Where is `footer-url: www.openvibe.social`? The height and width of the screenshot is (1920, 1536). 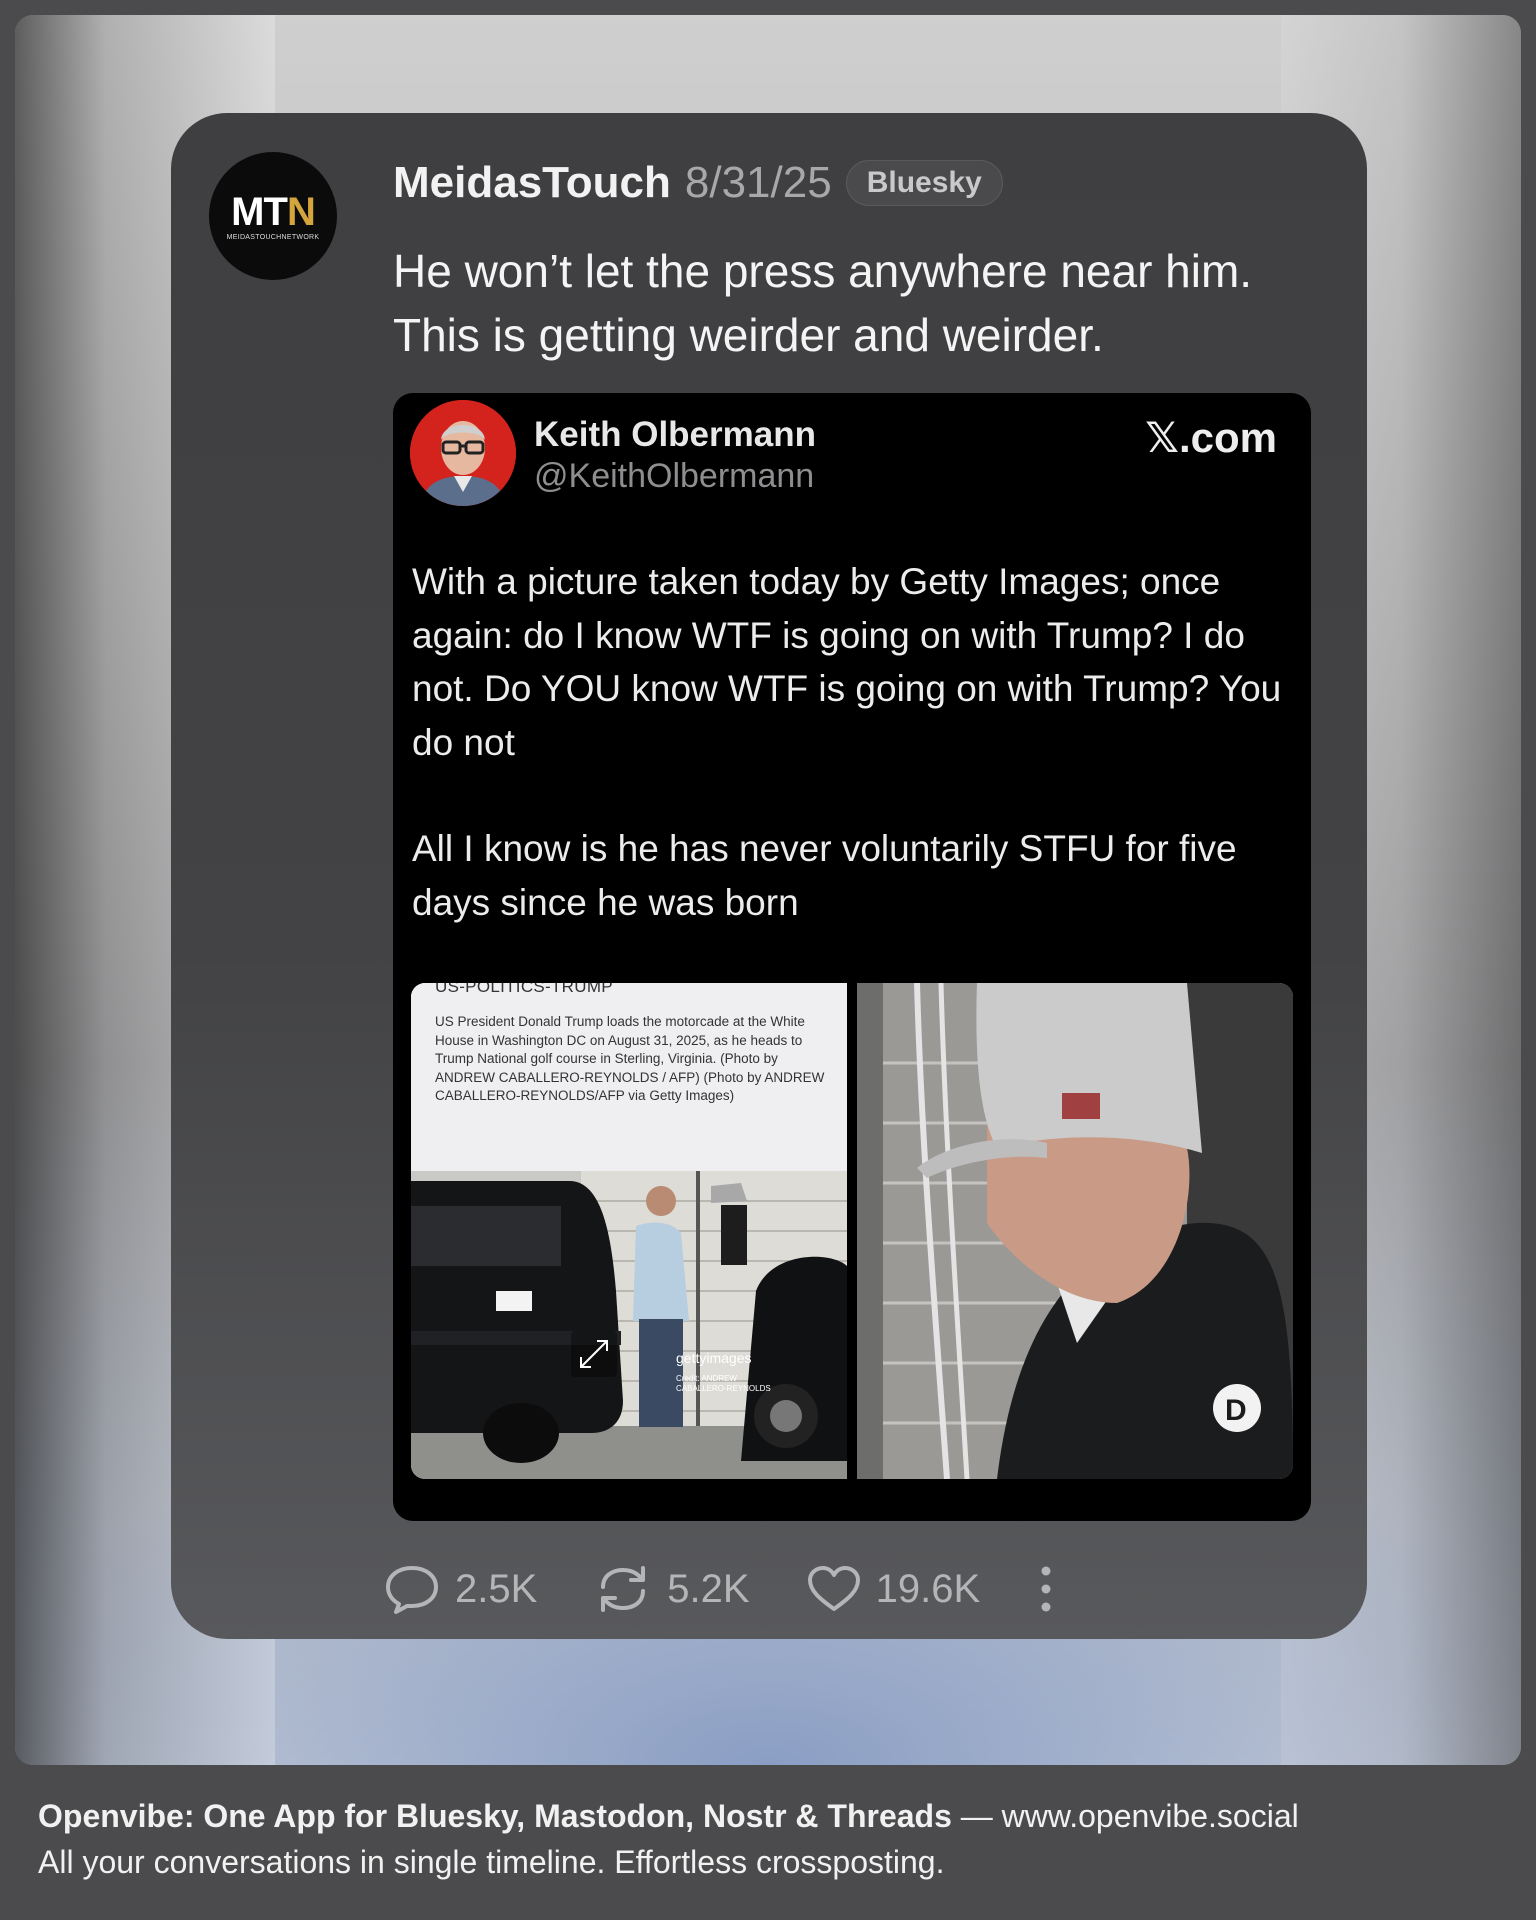 footer-url: www.openvibe.social is located at coordinates (1150, 1816).